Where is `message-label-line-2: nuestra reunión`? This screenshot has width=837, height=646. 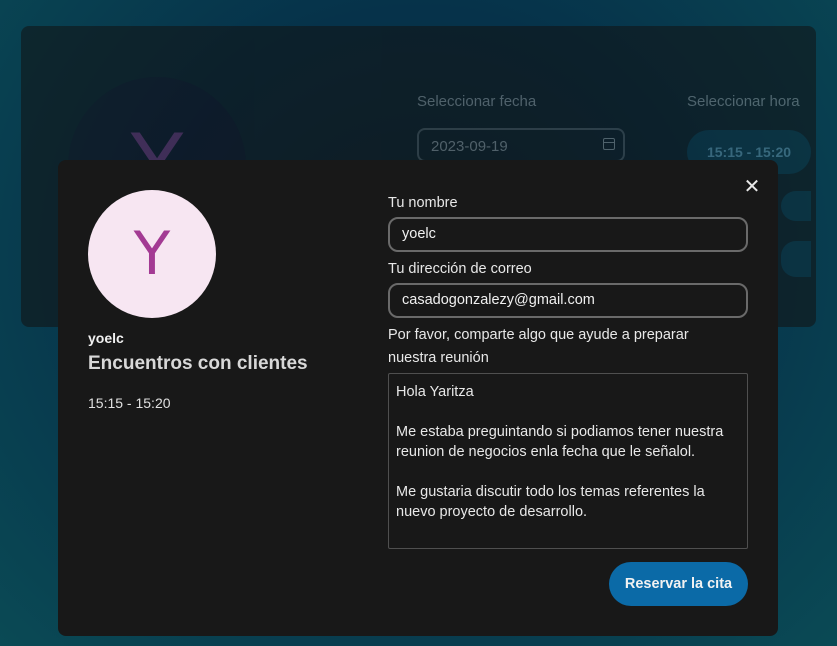
message-label-line-2: nuestra reunión is located at coordinates (438, 358).